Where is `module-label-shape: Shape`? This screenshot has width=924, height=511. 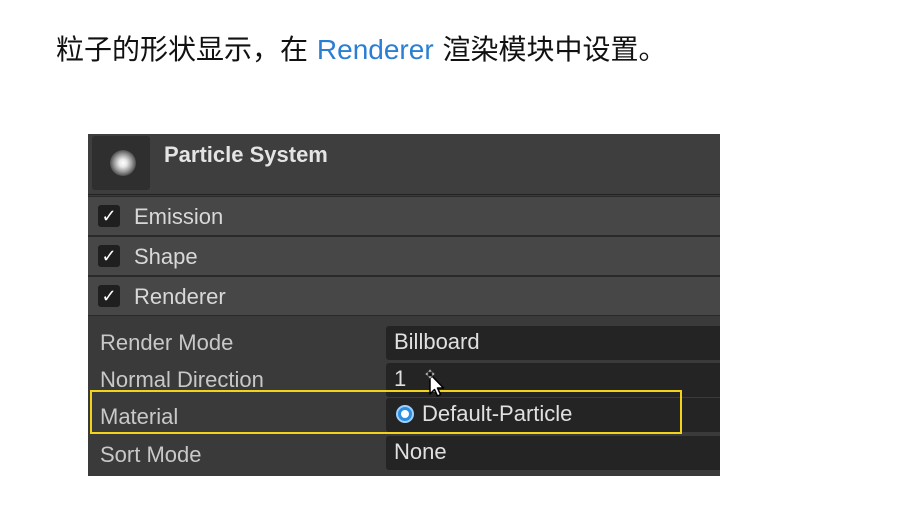 module-label-shape: Shape is located at coordinates (166, 256).